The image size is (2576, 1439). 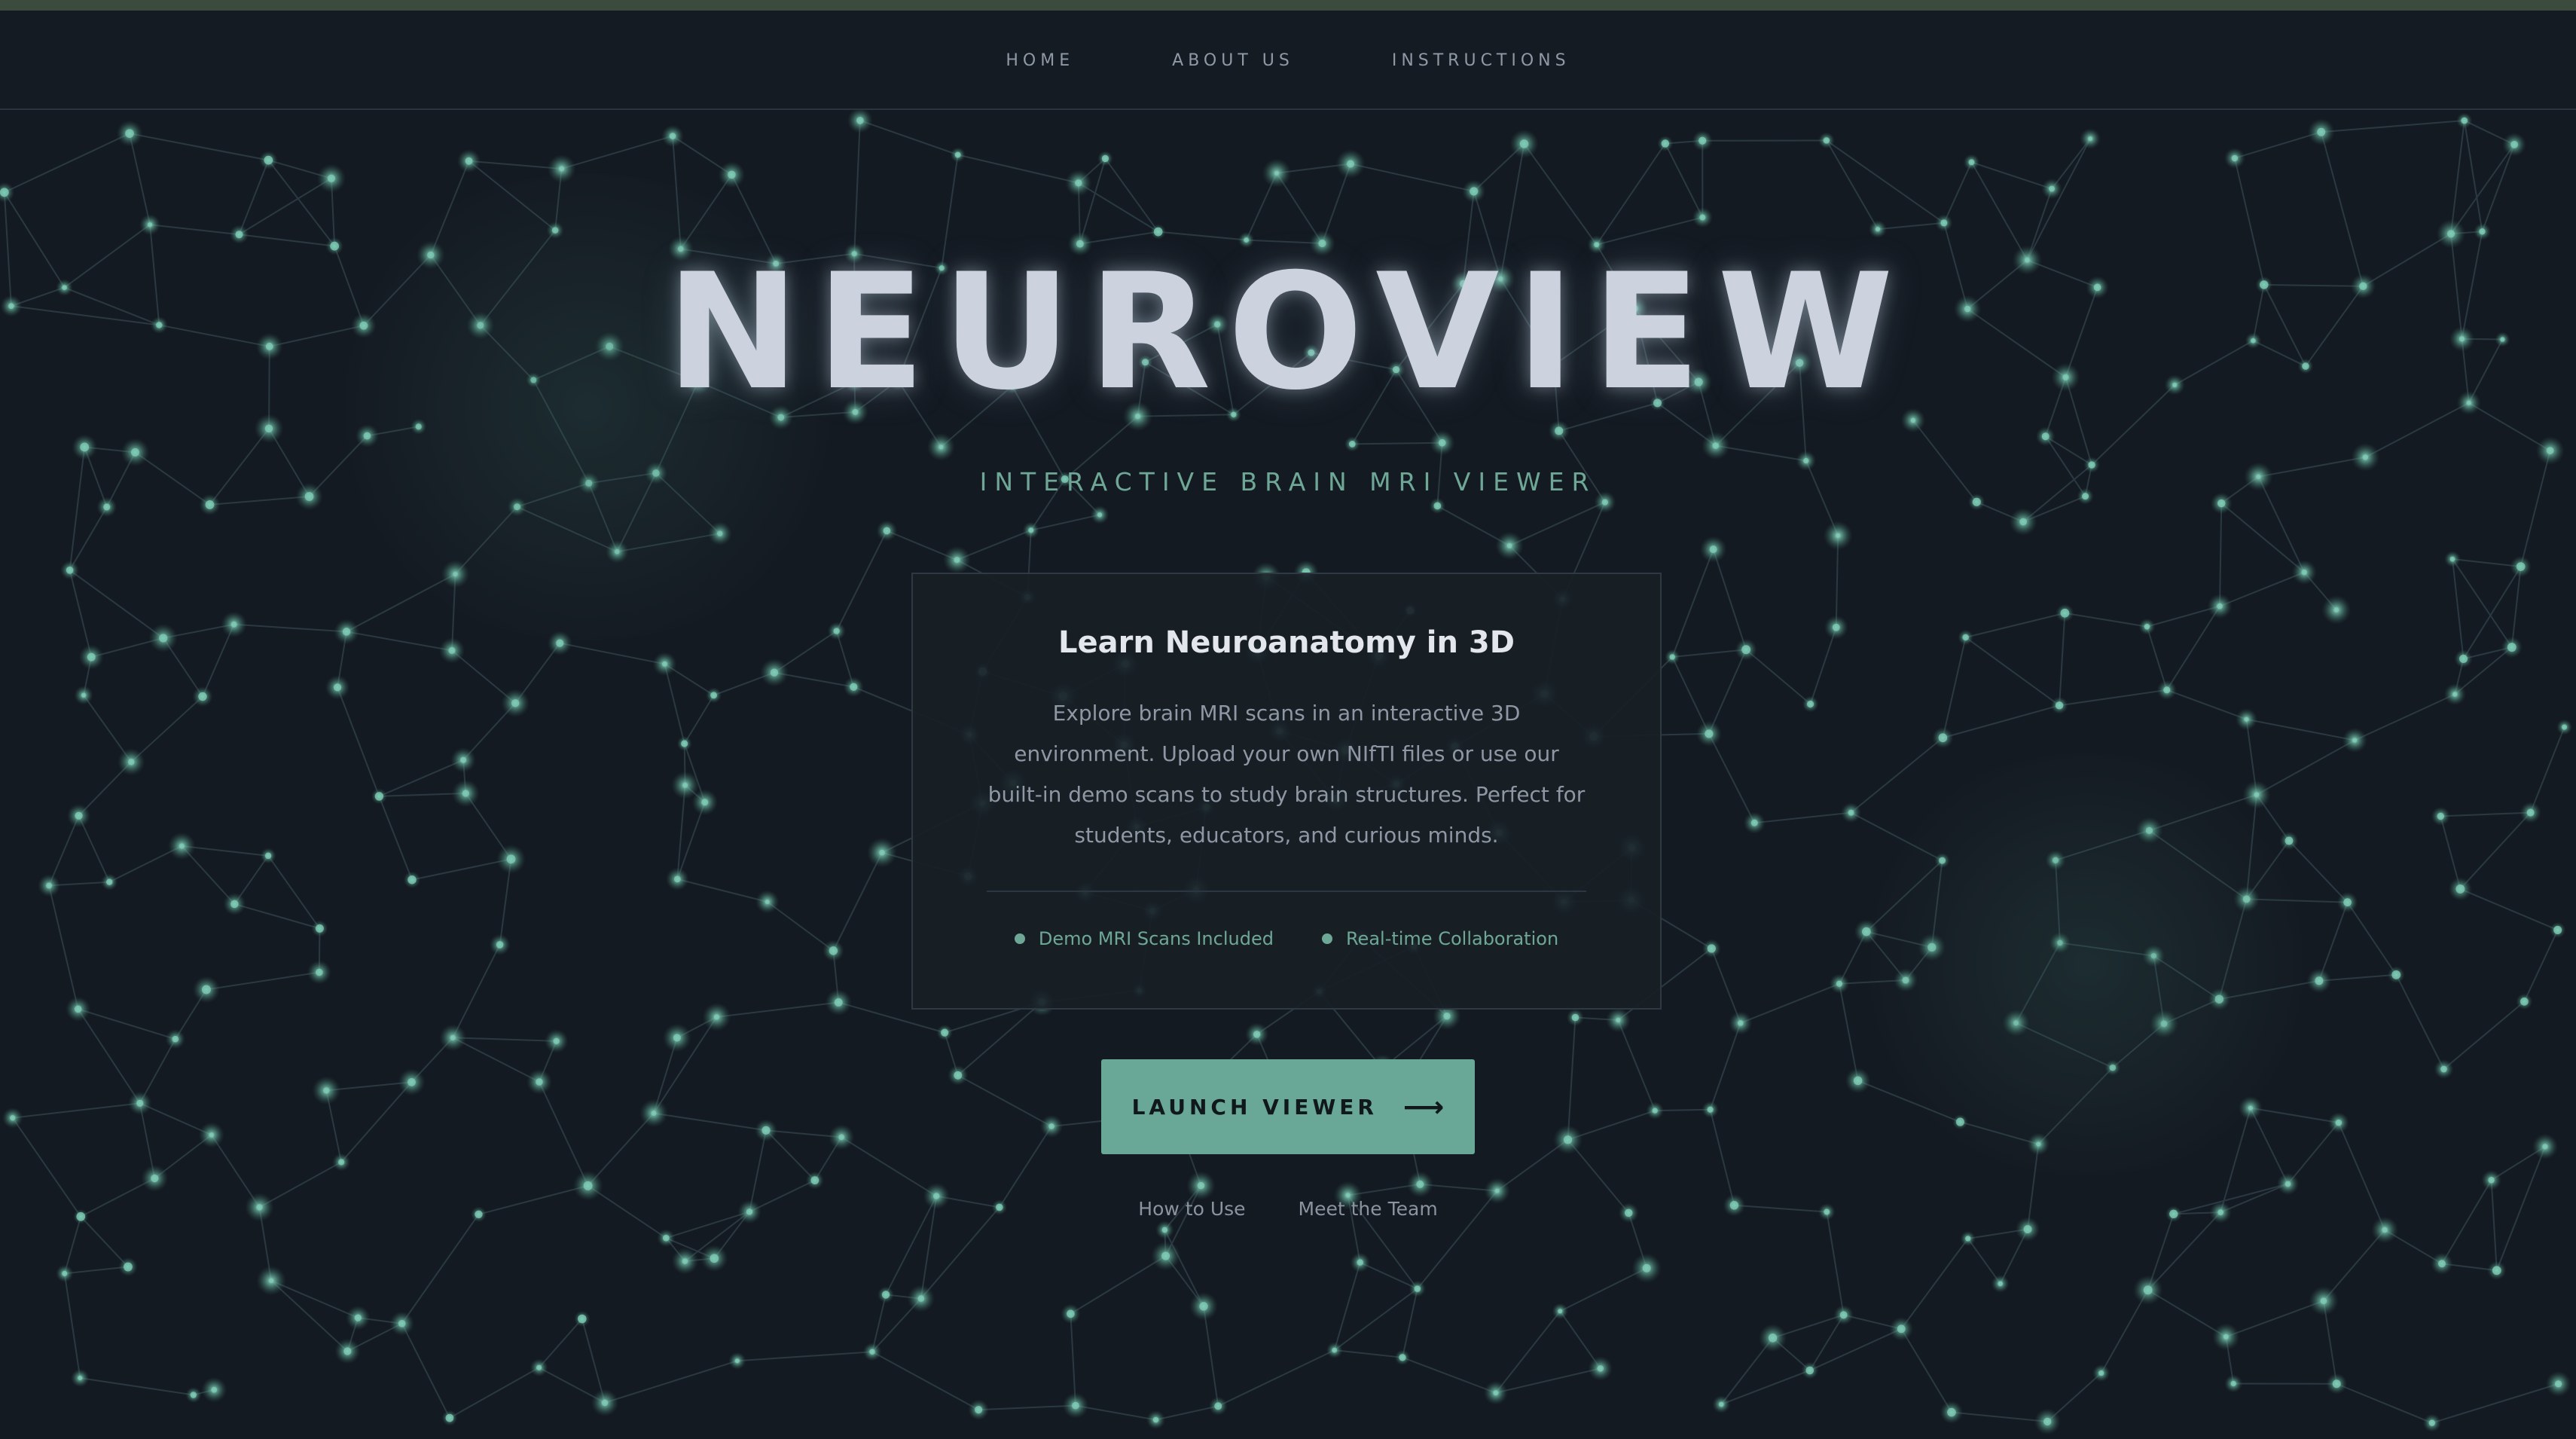 I want to click on background-glow-right, so click(x=2086, y=964).